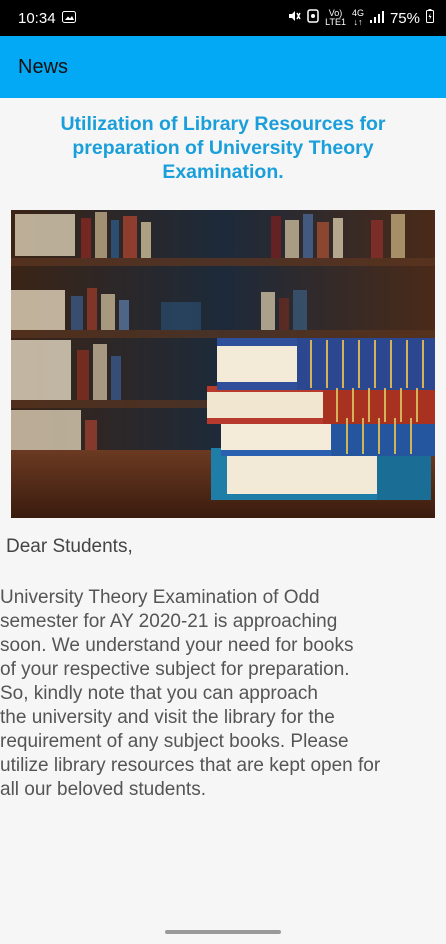 The width and height of the screenshot is (446, 944). Describe the element at coordinates (69, 546) in the screenshot. I see `greeting-text: Dear Students,` at that location.